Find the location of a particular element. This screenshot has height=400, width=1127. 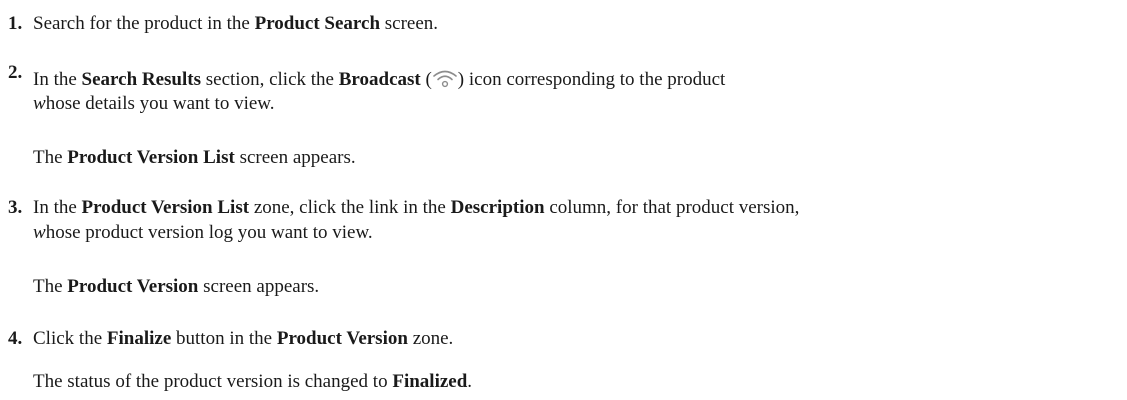

text: ) icon corresponding to the product is located at coordinates (591, 79).